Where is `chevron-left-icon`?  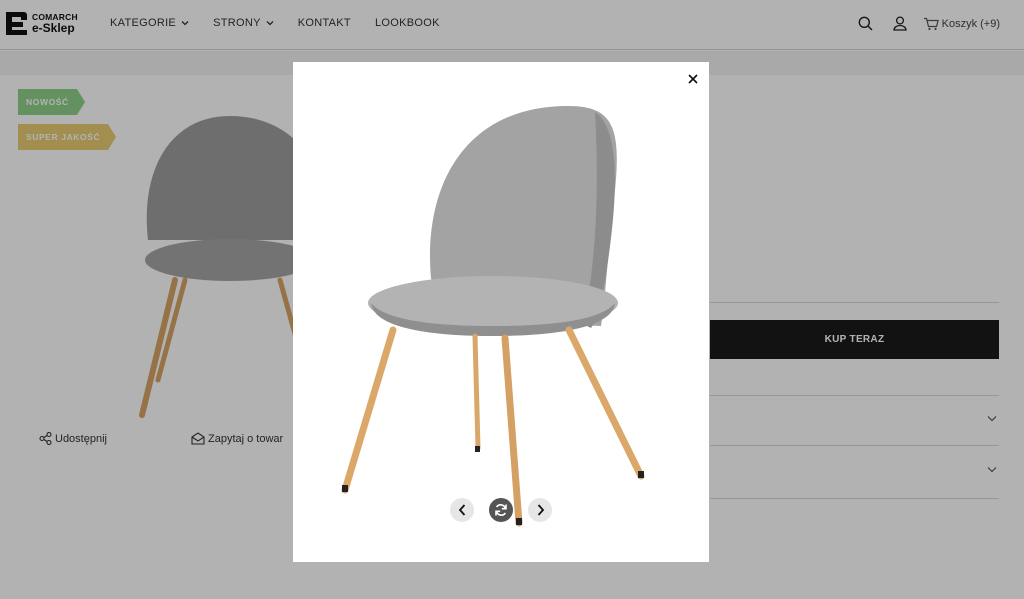 chevron-left-icon is located at coordinates (461, 510).